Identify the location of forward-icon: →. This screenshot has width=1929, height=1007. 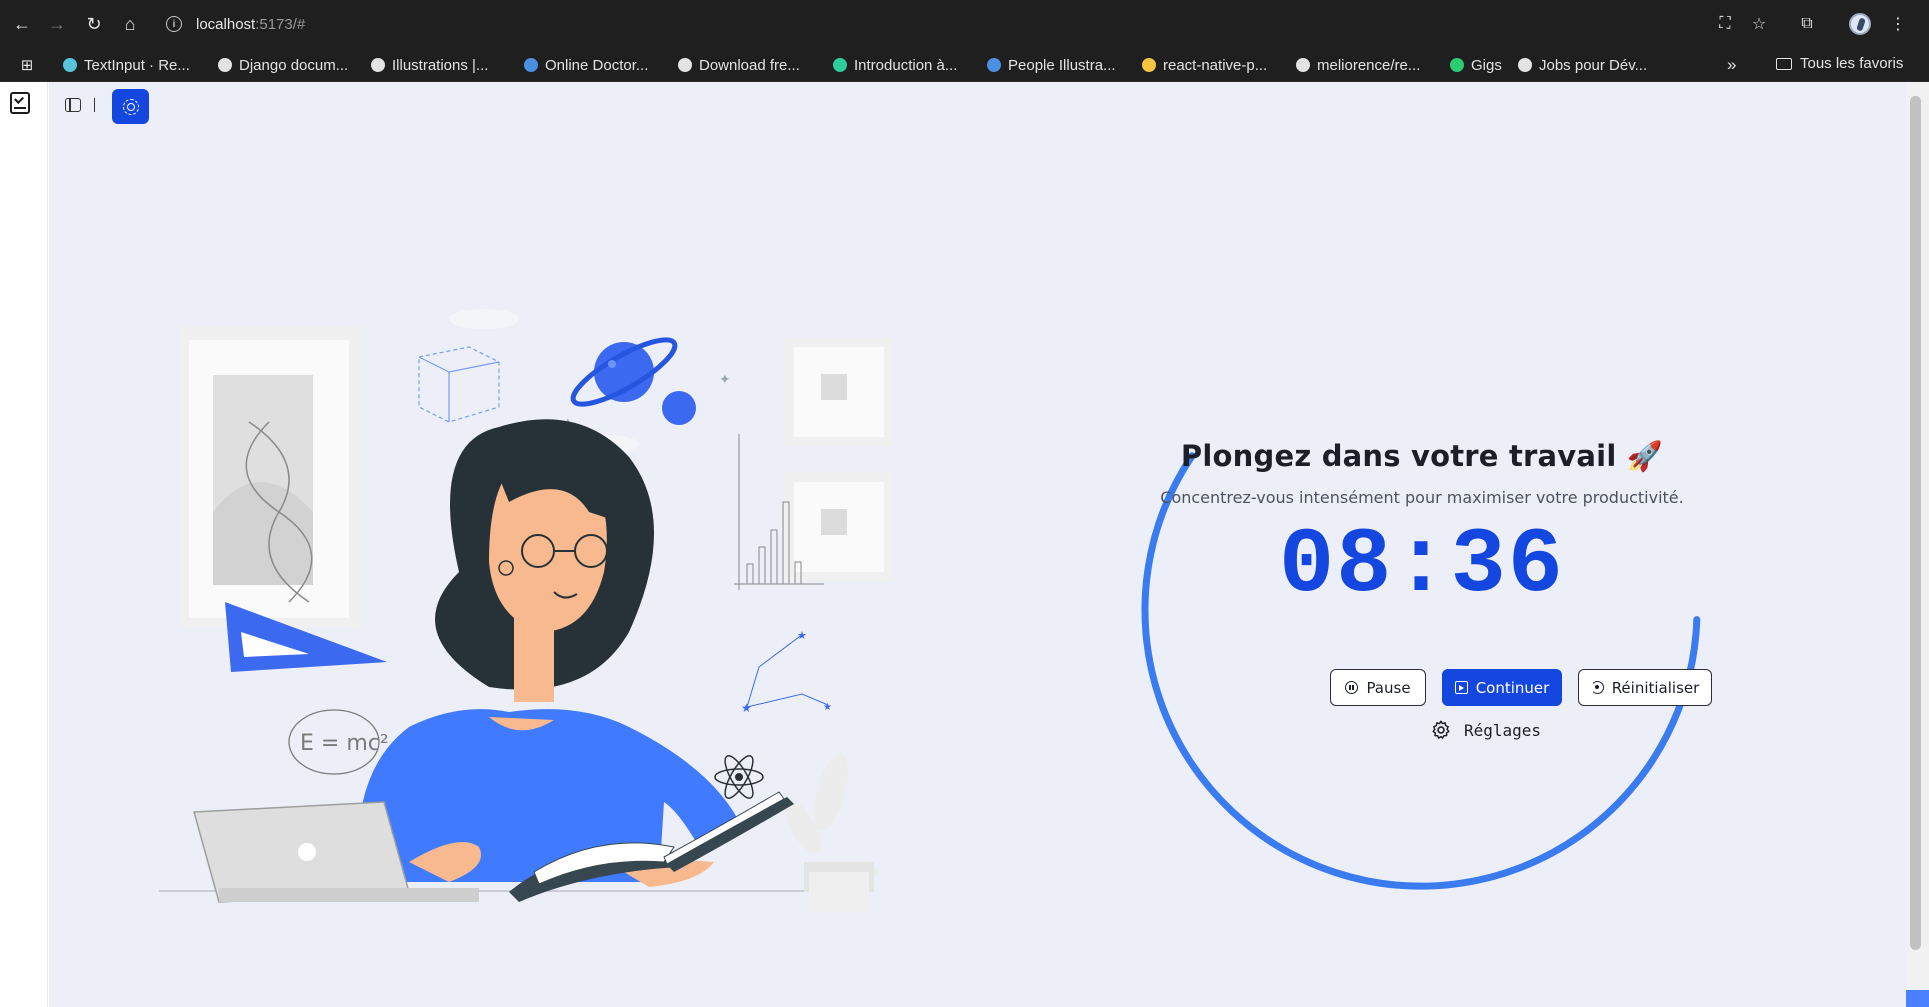
(57, 24).